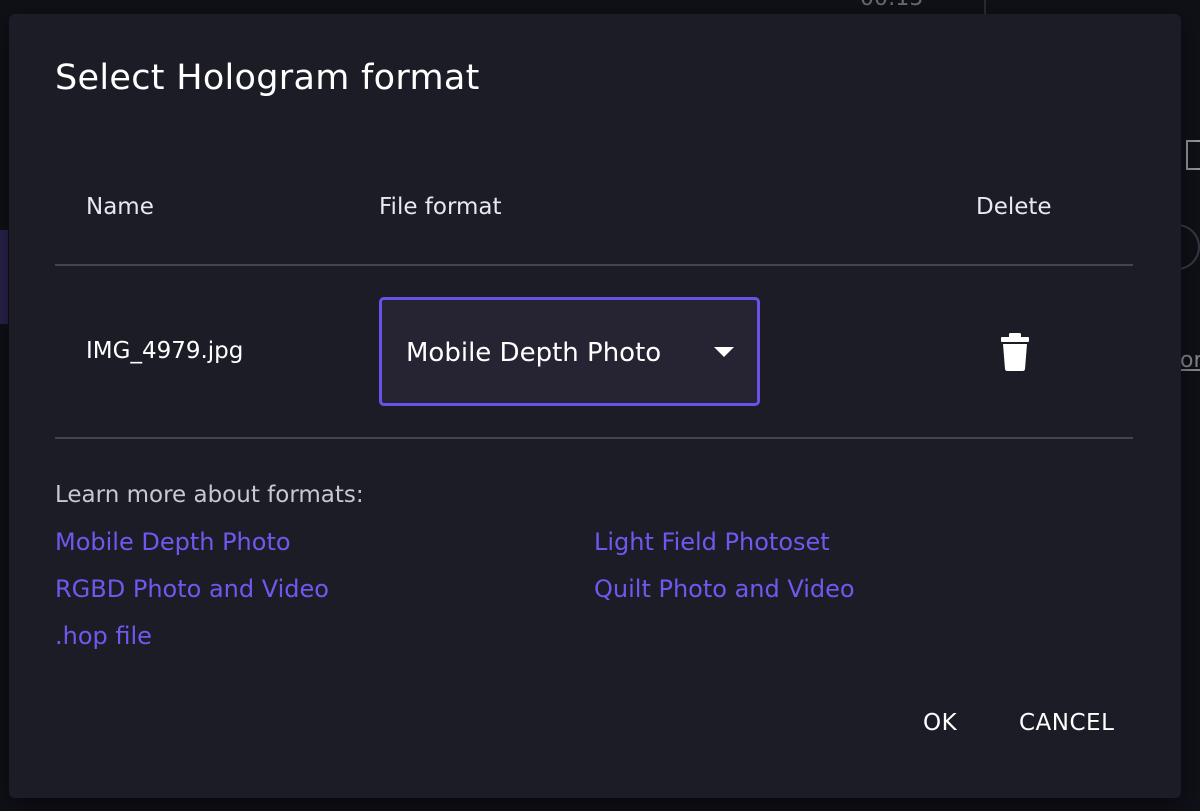 This screenshot has width=1200, height=811. What do you see at coordinates (209, 495) in the screenshot?
I see `learn-more-label: Learn more about formats:` at bounding box center [209, 495].